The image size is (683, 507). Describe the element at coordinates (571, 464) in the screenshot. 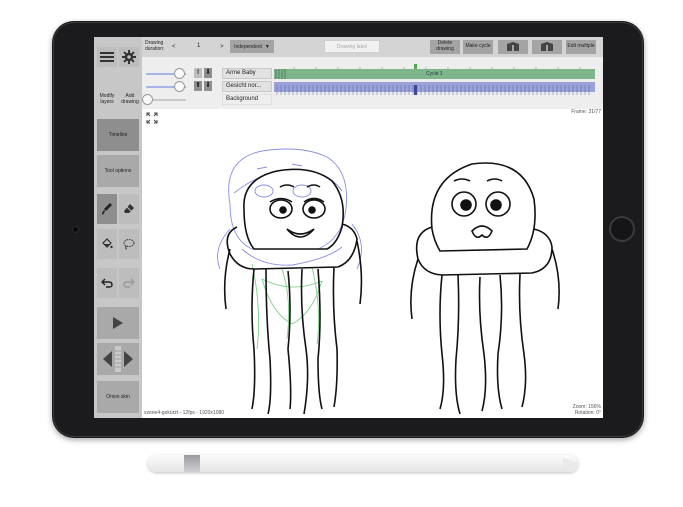

I see `stylus-tip` at that location.